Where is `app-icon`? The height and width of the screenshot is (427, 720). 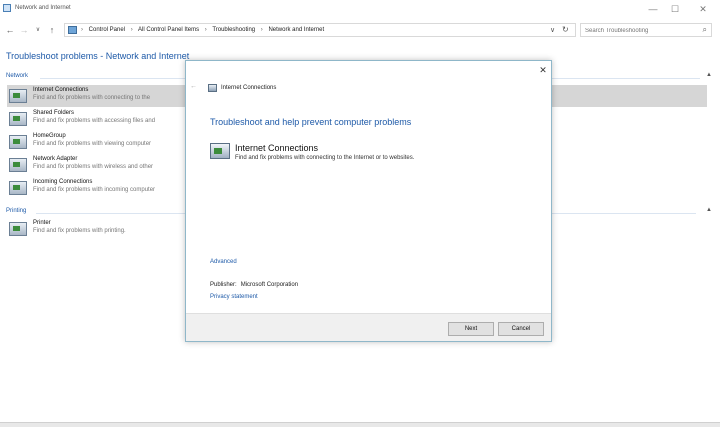
app-icon is located at coordinates (7, 8).